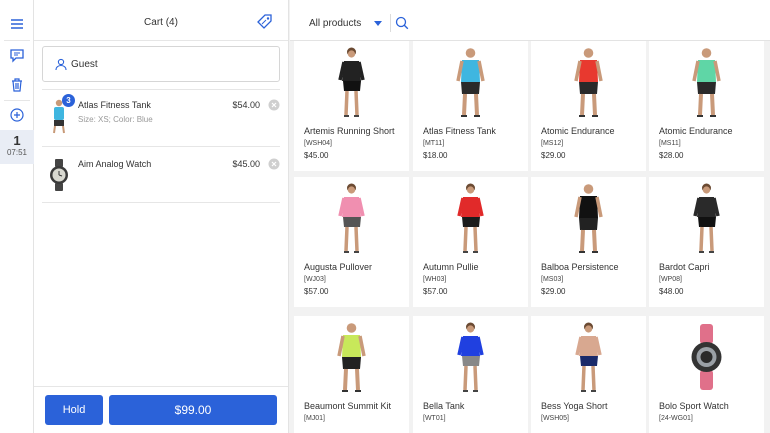  I want to click on session-tab: 1 07:51, so click(17, 147).